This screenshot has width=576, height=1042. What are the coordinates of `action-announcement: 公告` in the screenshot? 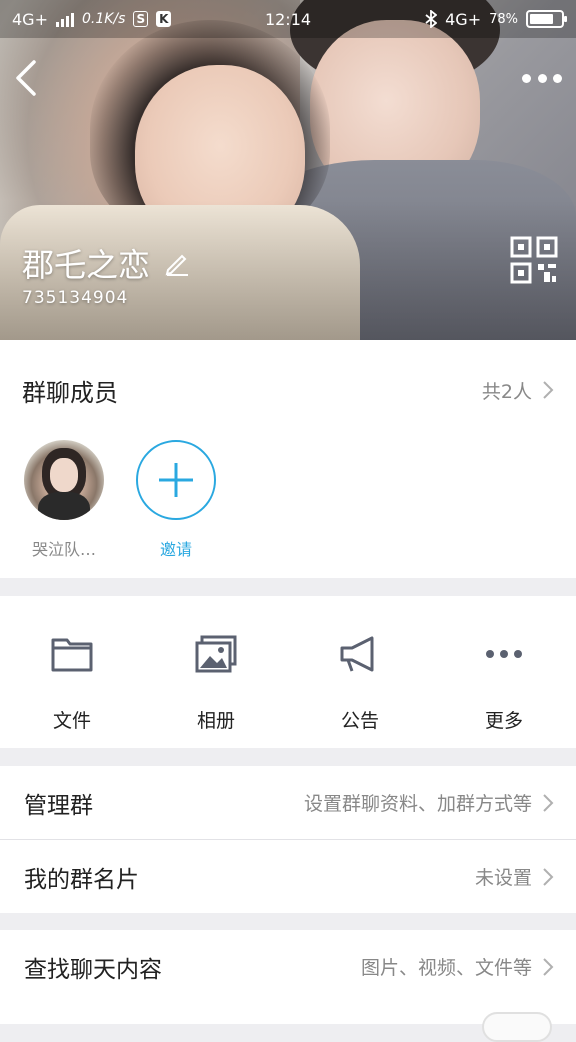 It's located at (360, 672).